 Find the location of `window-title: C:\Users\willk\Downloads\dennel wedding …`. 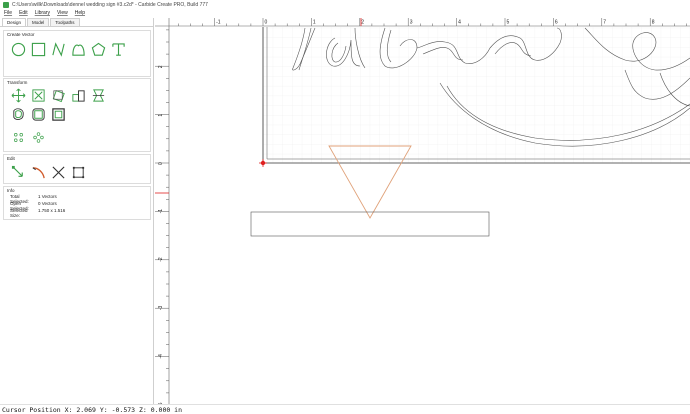

window-title: C:\Users\willk\Downloads\dennel wedding … is located at coordinates (110, 4).